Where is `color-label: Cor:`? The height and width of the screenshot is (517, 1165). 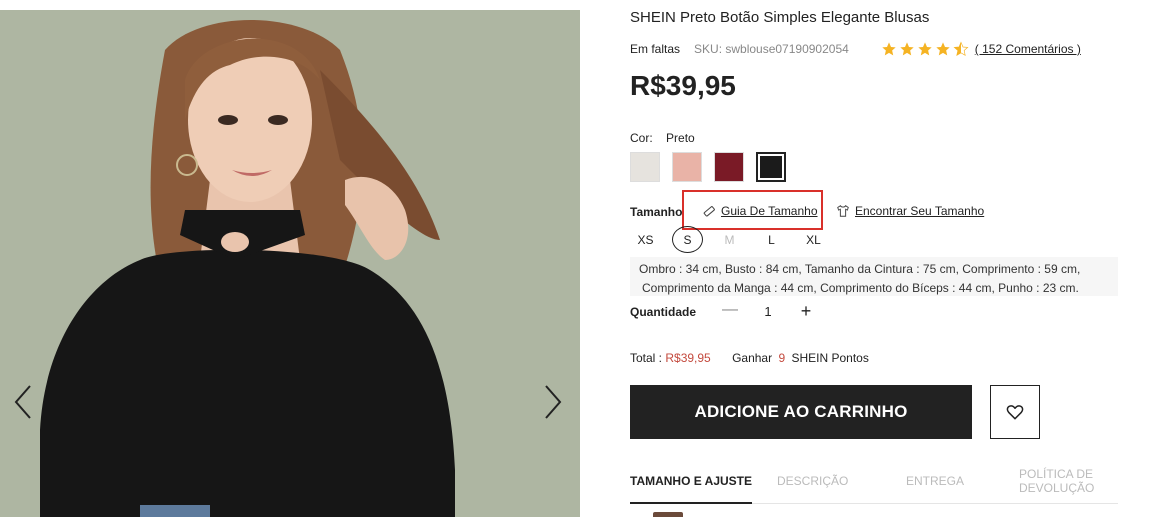 color-label: Cor: is located at coordinates (641, 138).